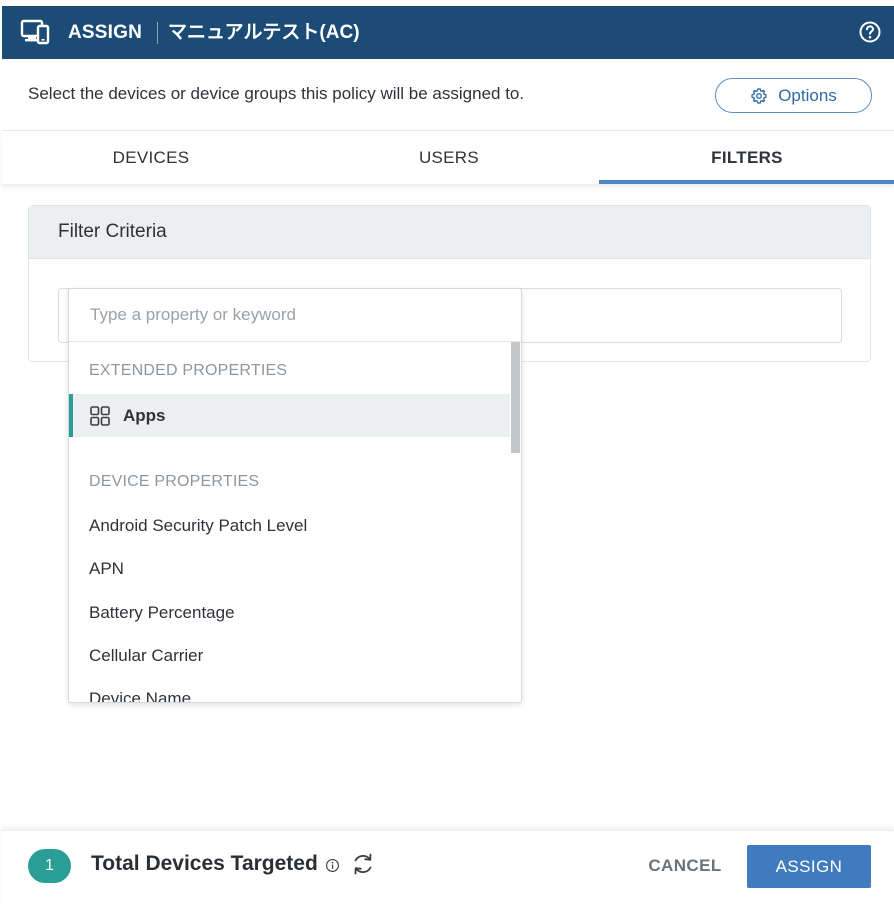 The image size is (894, 904). I want to click on list-item-apps: Apps, so click(289, 415).